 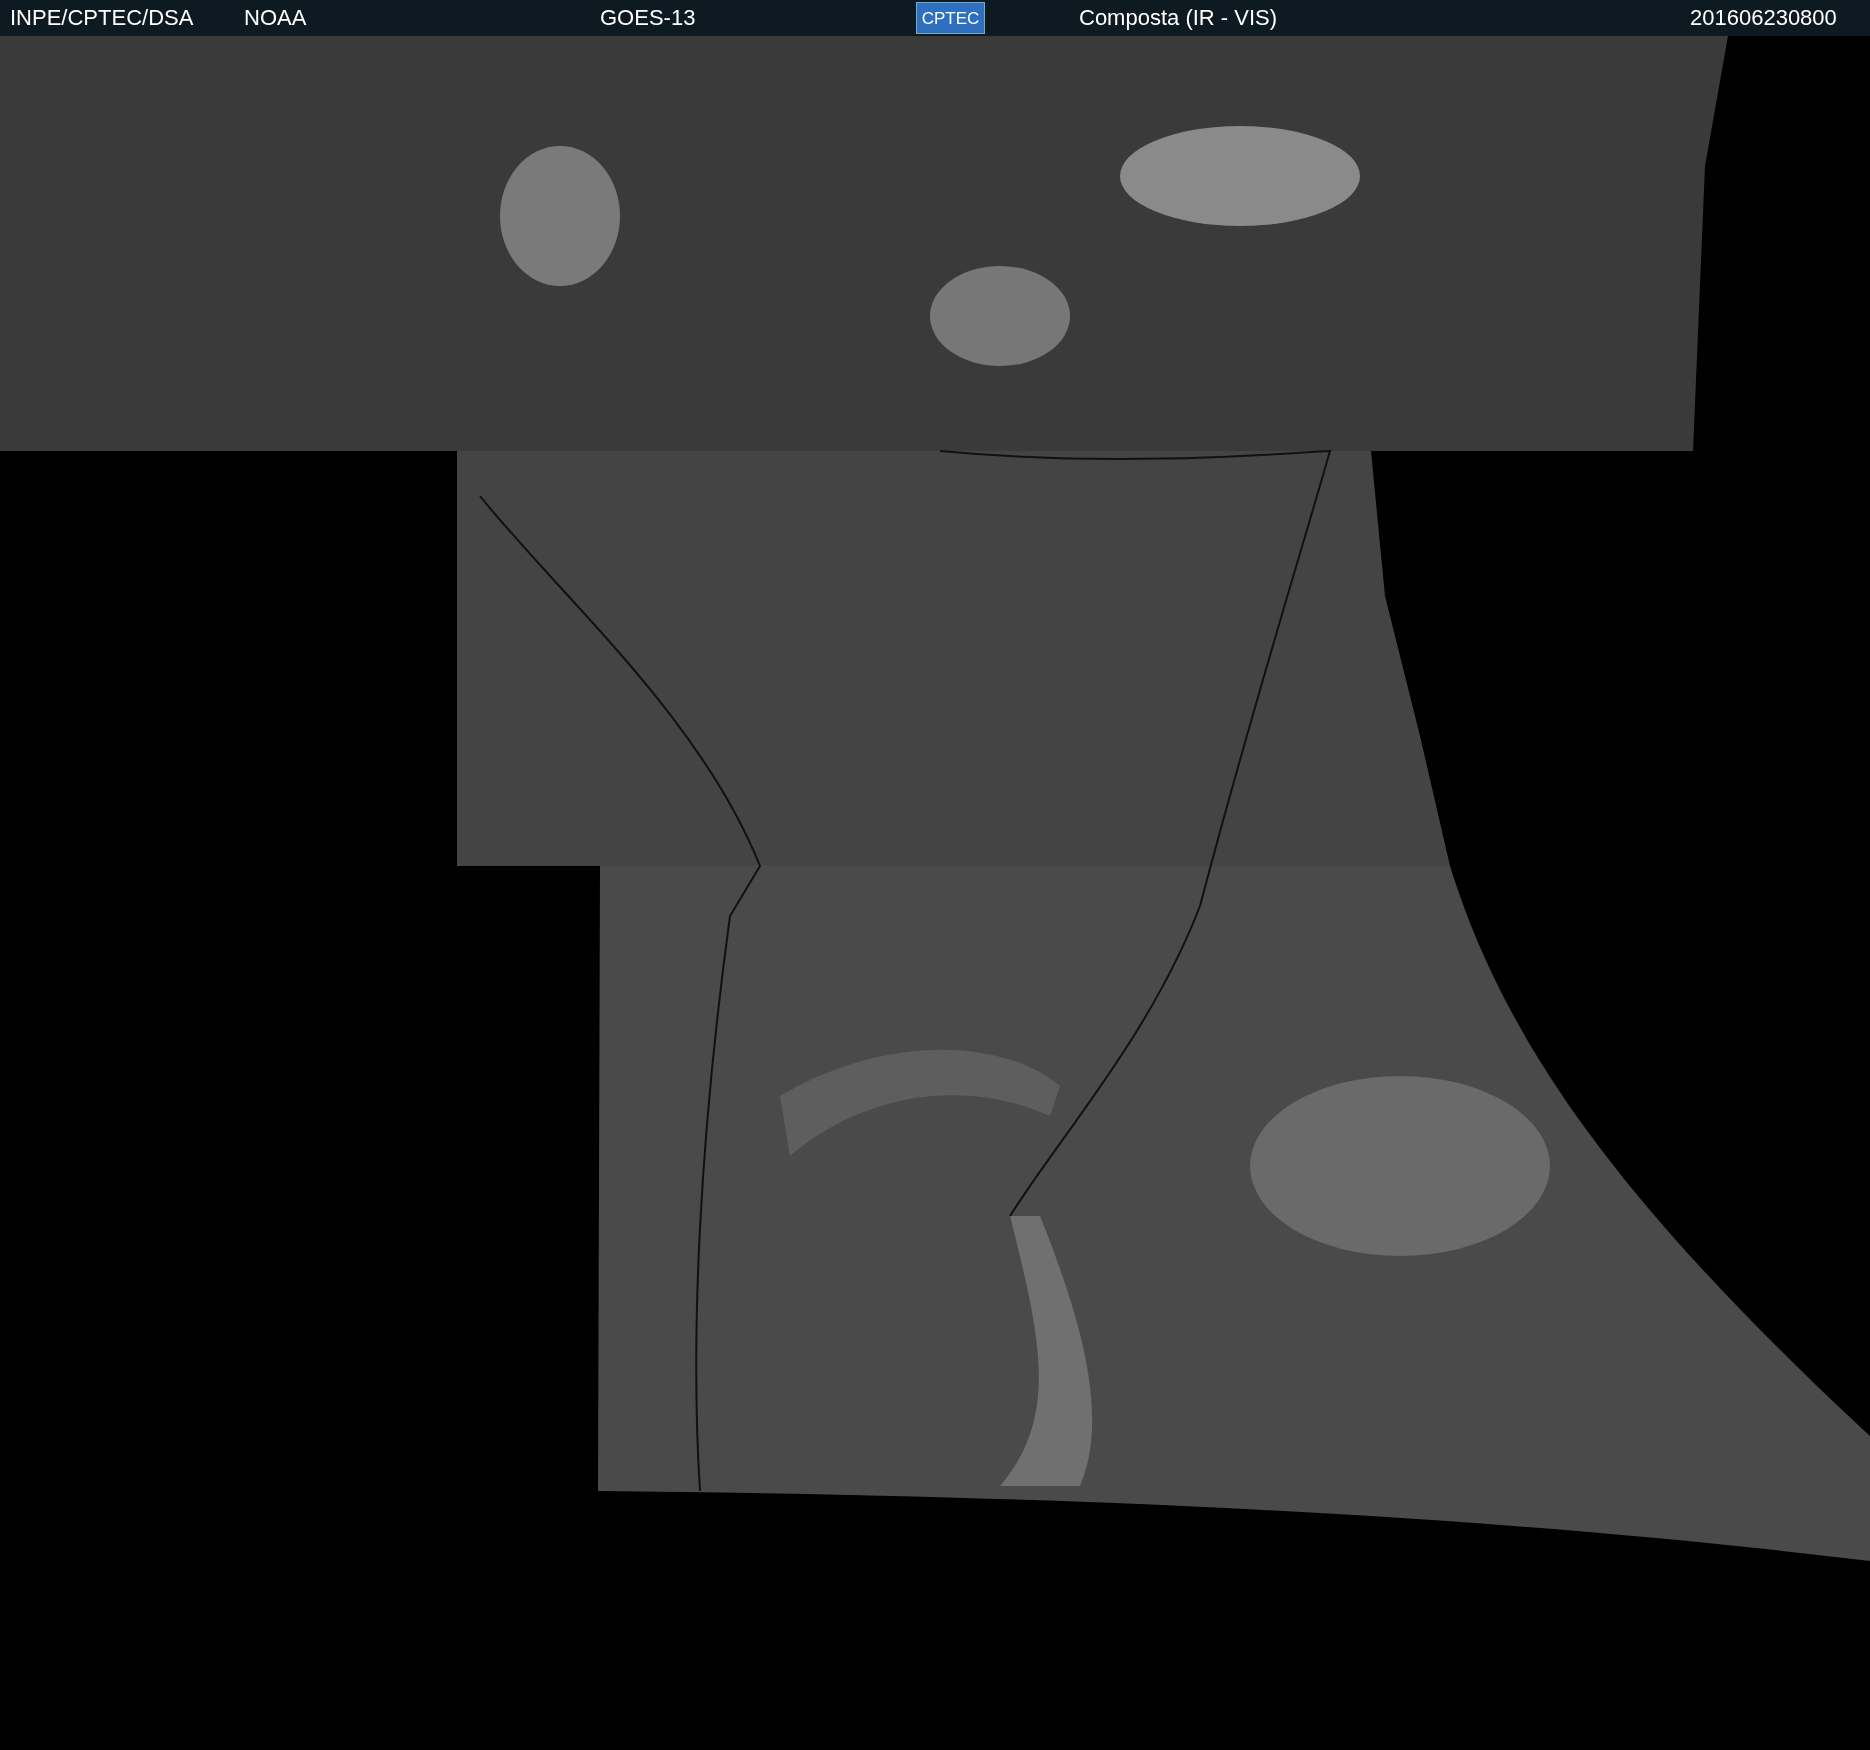 I want to click on header-label: GOES-13, so click(x=648, y=18).